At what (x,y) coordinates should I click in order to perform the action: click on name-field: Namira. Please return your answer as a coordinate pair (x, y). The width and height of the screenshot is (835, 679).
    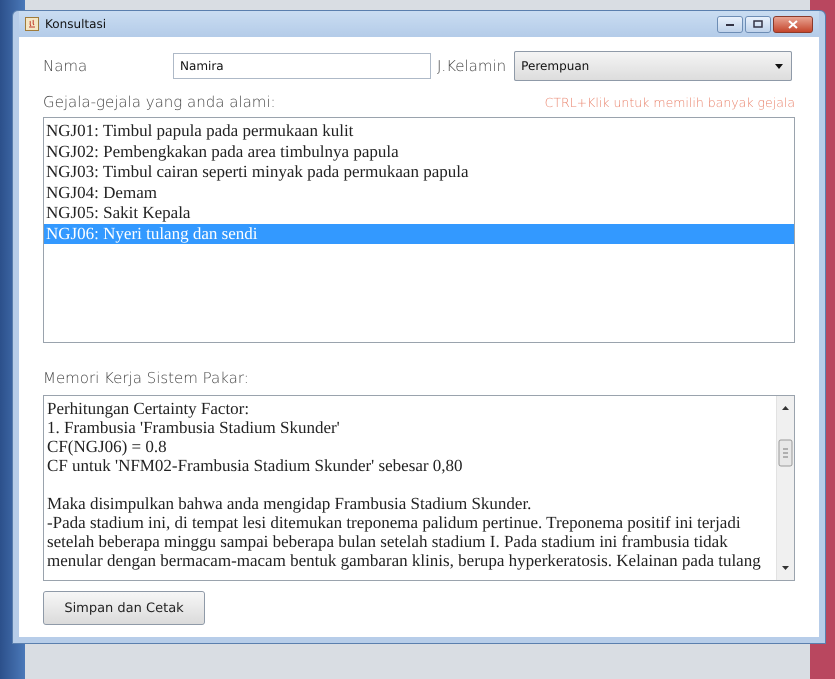
    Looking at the image, I should click on (302, 66).